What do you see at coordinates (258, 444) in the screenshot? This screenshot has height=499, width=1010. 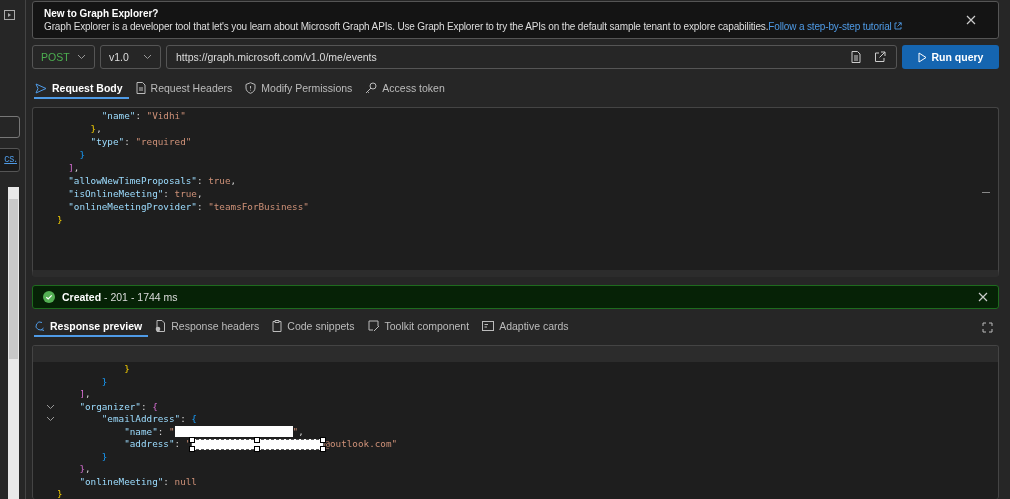 I see `redaction-box` at bounding box center [258, 444].